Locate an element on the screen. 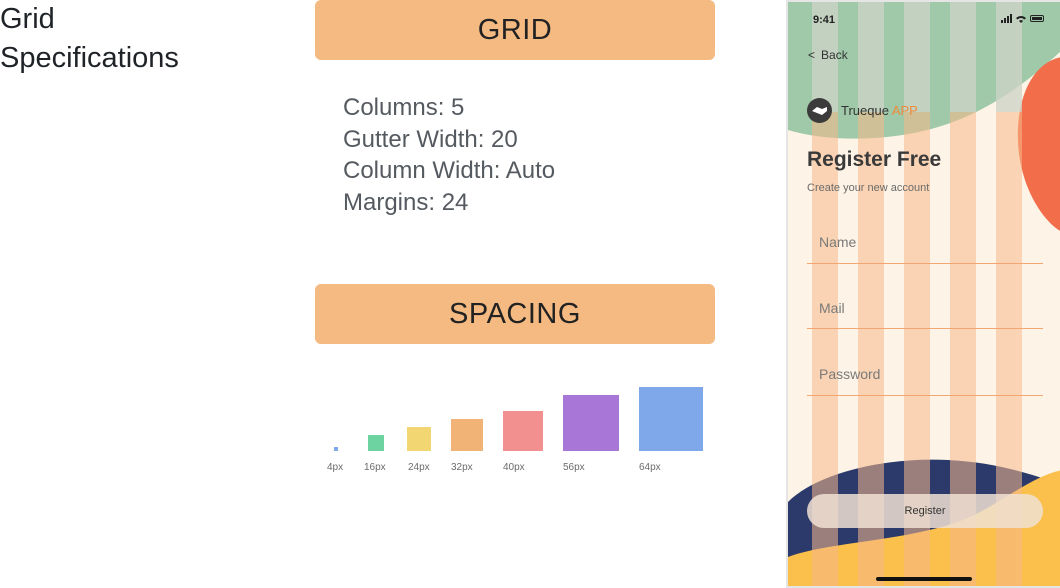 This screenshot has height=588, width=1060. handshake-icon is located at coordinates (819, 111).